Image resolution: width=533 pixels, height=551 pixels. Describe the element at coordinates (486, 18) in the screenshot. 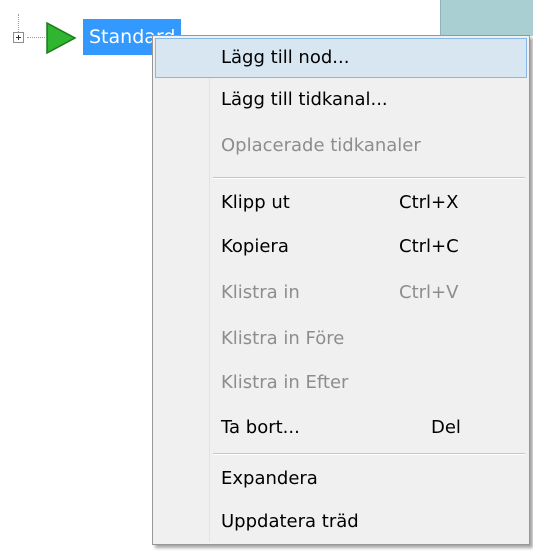

I see `background-panel` at that location.